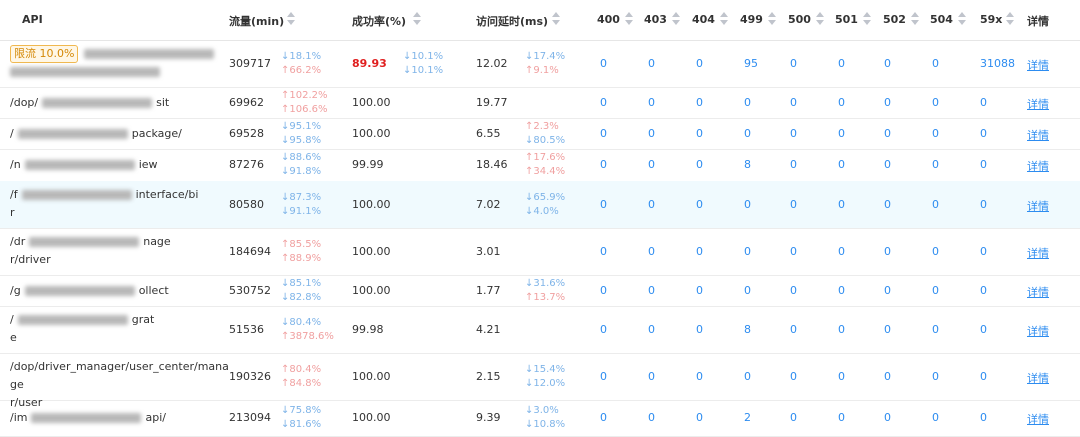 Image resolution: width=1080 pixels, height=437 pixels. Describe the element at coordinates (751, 63) in the screenshot. I see `status-count-499: 95` at that location.